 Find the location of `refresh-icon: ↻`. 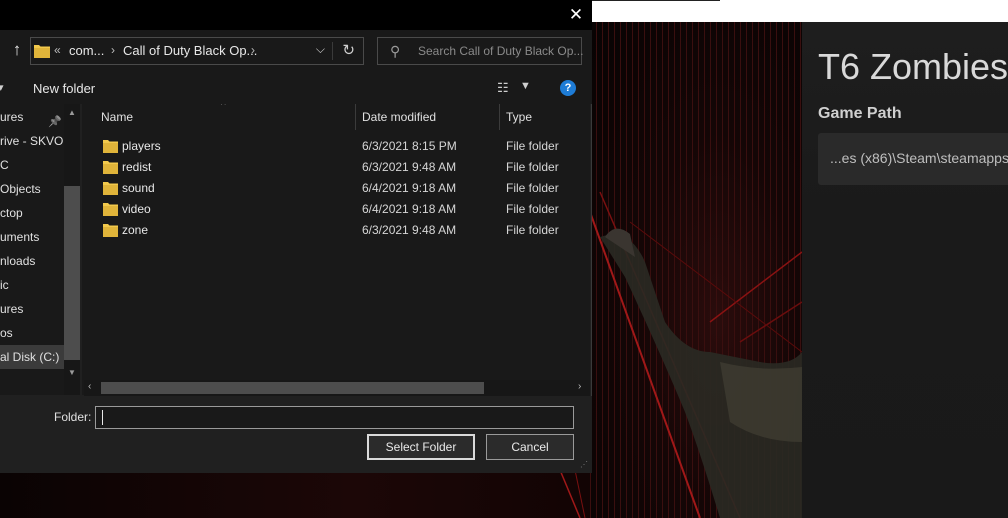

refresh-icon: ↻ is located at coordinates (348, 50).